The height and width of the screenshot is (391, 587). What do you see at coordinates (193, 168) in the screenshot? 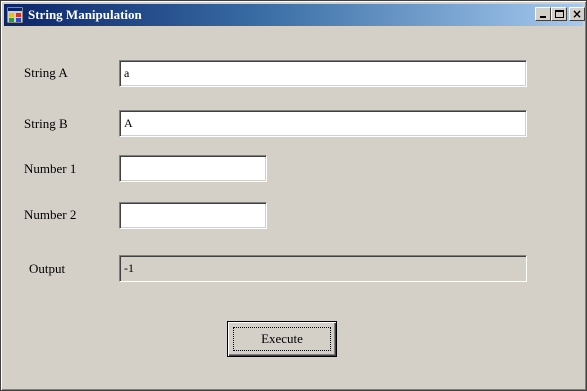
I see `number-1-input` at bounding box center [193, 168].